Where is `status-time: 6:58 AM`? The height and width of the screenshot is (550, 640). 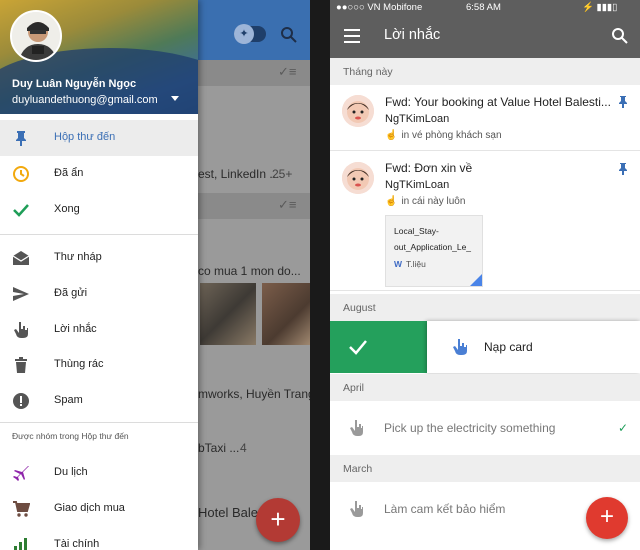
status-time: 6:58 AM is located at coordinates (483, 7).